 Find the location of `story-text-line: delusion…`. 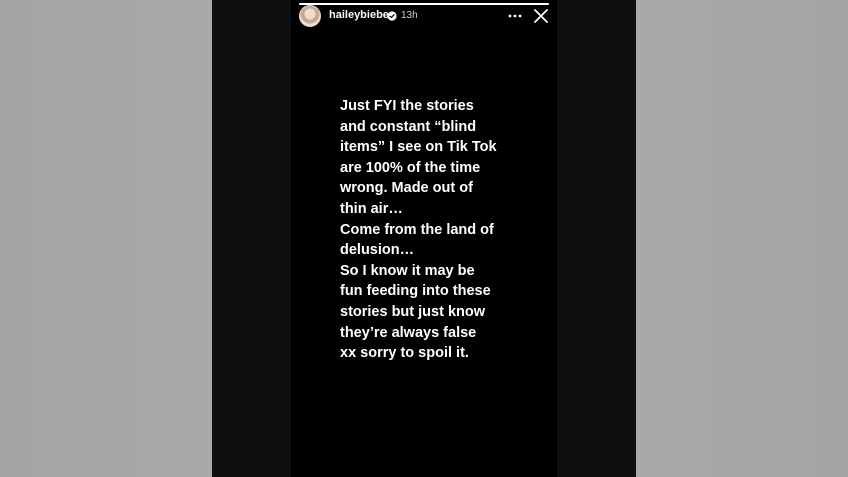

story-text-line: delusion… is located at coordinates (377, 250).